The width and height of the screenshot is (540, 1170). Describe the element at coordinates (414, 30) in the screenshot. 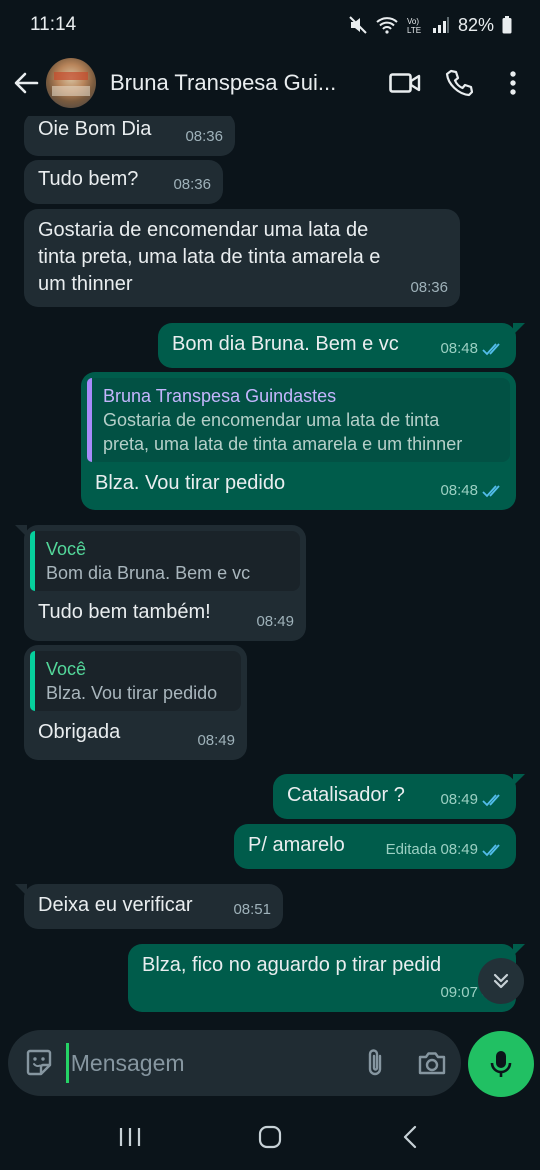

I see `svg-text: LTE` at that location.